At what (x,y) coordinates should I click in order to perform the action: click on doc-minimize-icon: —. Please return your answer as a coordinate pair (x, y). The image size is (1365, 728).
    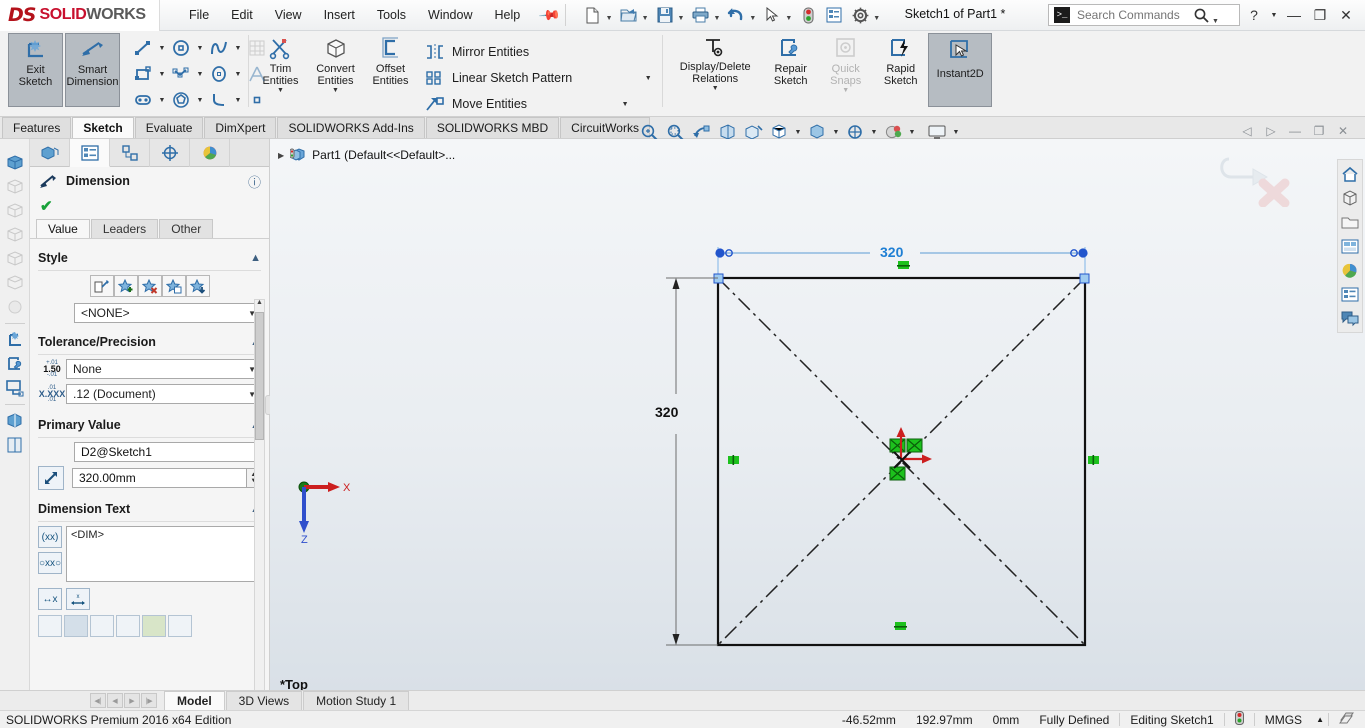
    Looking at the image, I should click on (1295, 131).